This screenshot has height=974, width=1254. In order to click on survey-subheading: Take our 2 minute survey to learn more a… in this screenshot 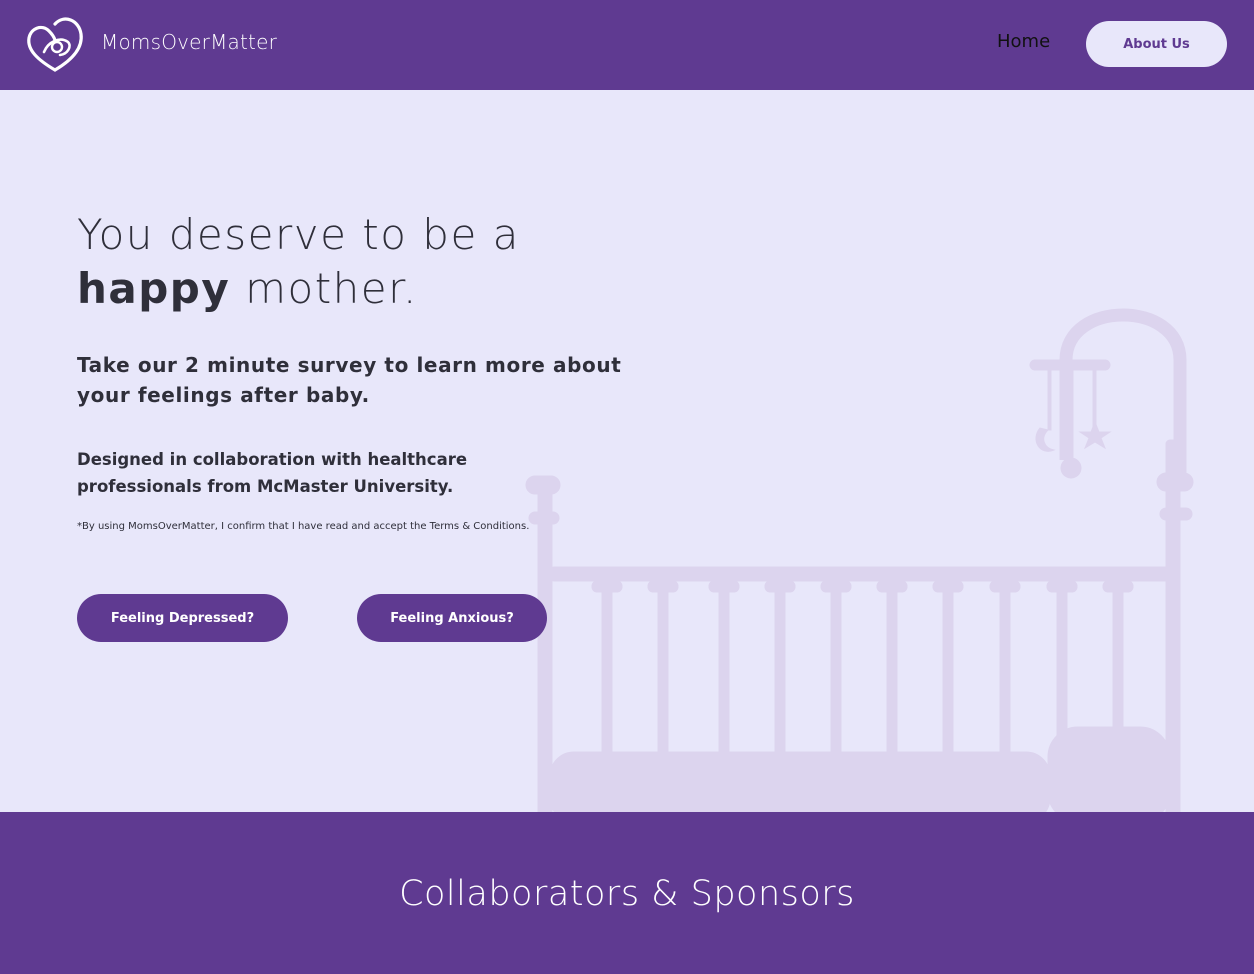, I will do `click(349, 380)`.